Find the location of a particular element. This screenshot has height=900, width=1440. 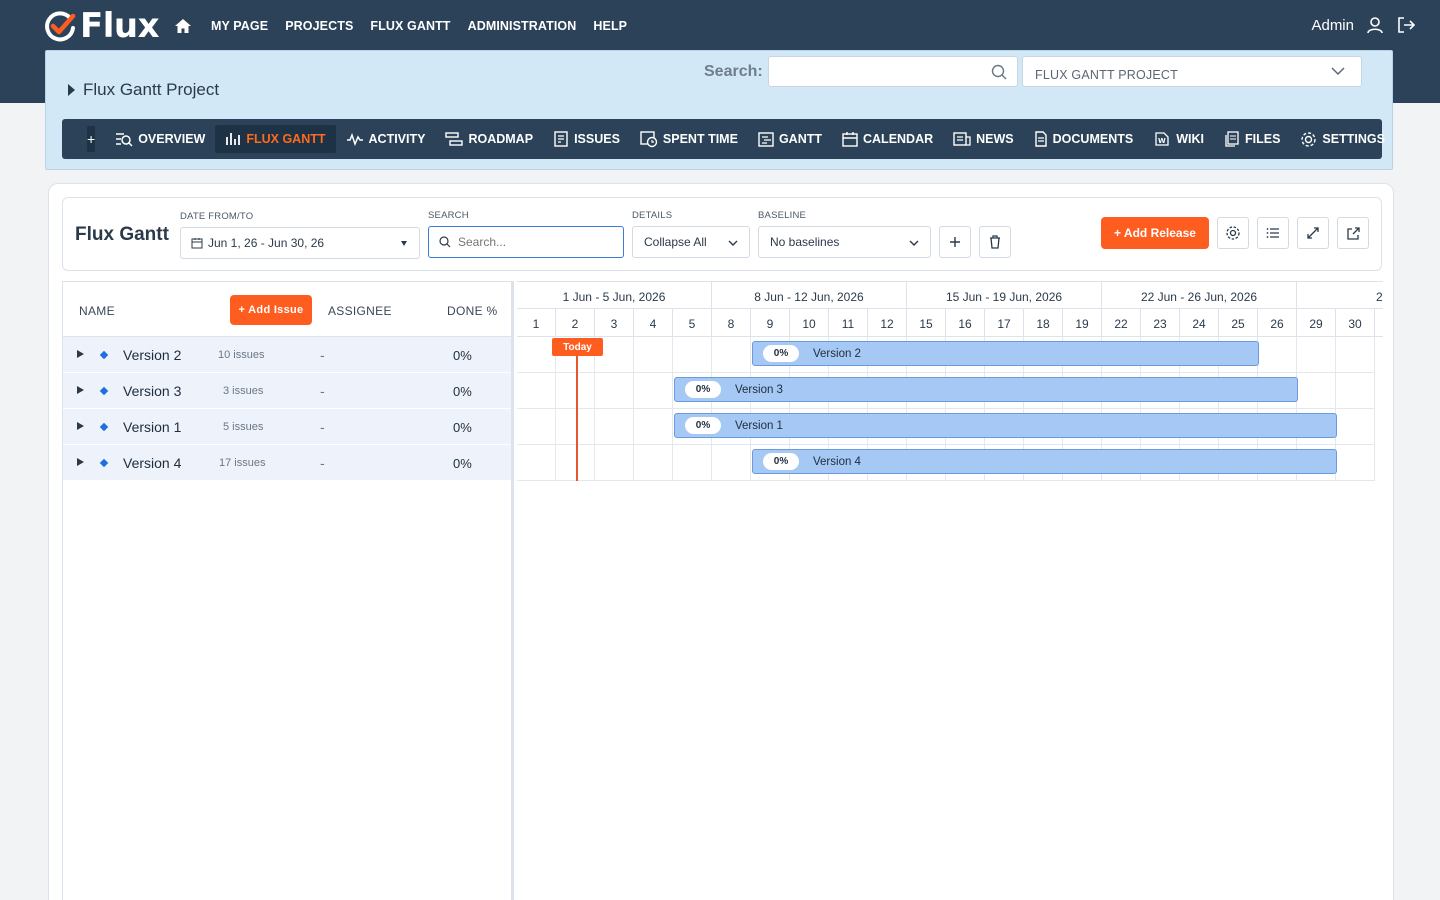

tab-settings: SETTINGS is located at coordinates (1342, 139).